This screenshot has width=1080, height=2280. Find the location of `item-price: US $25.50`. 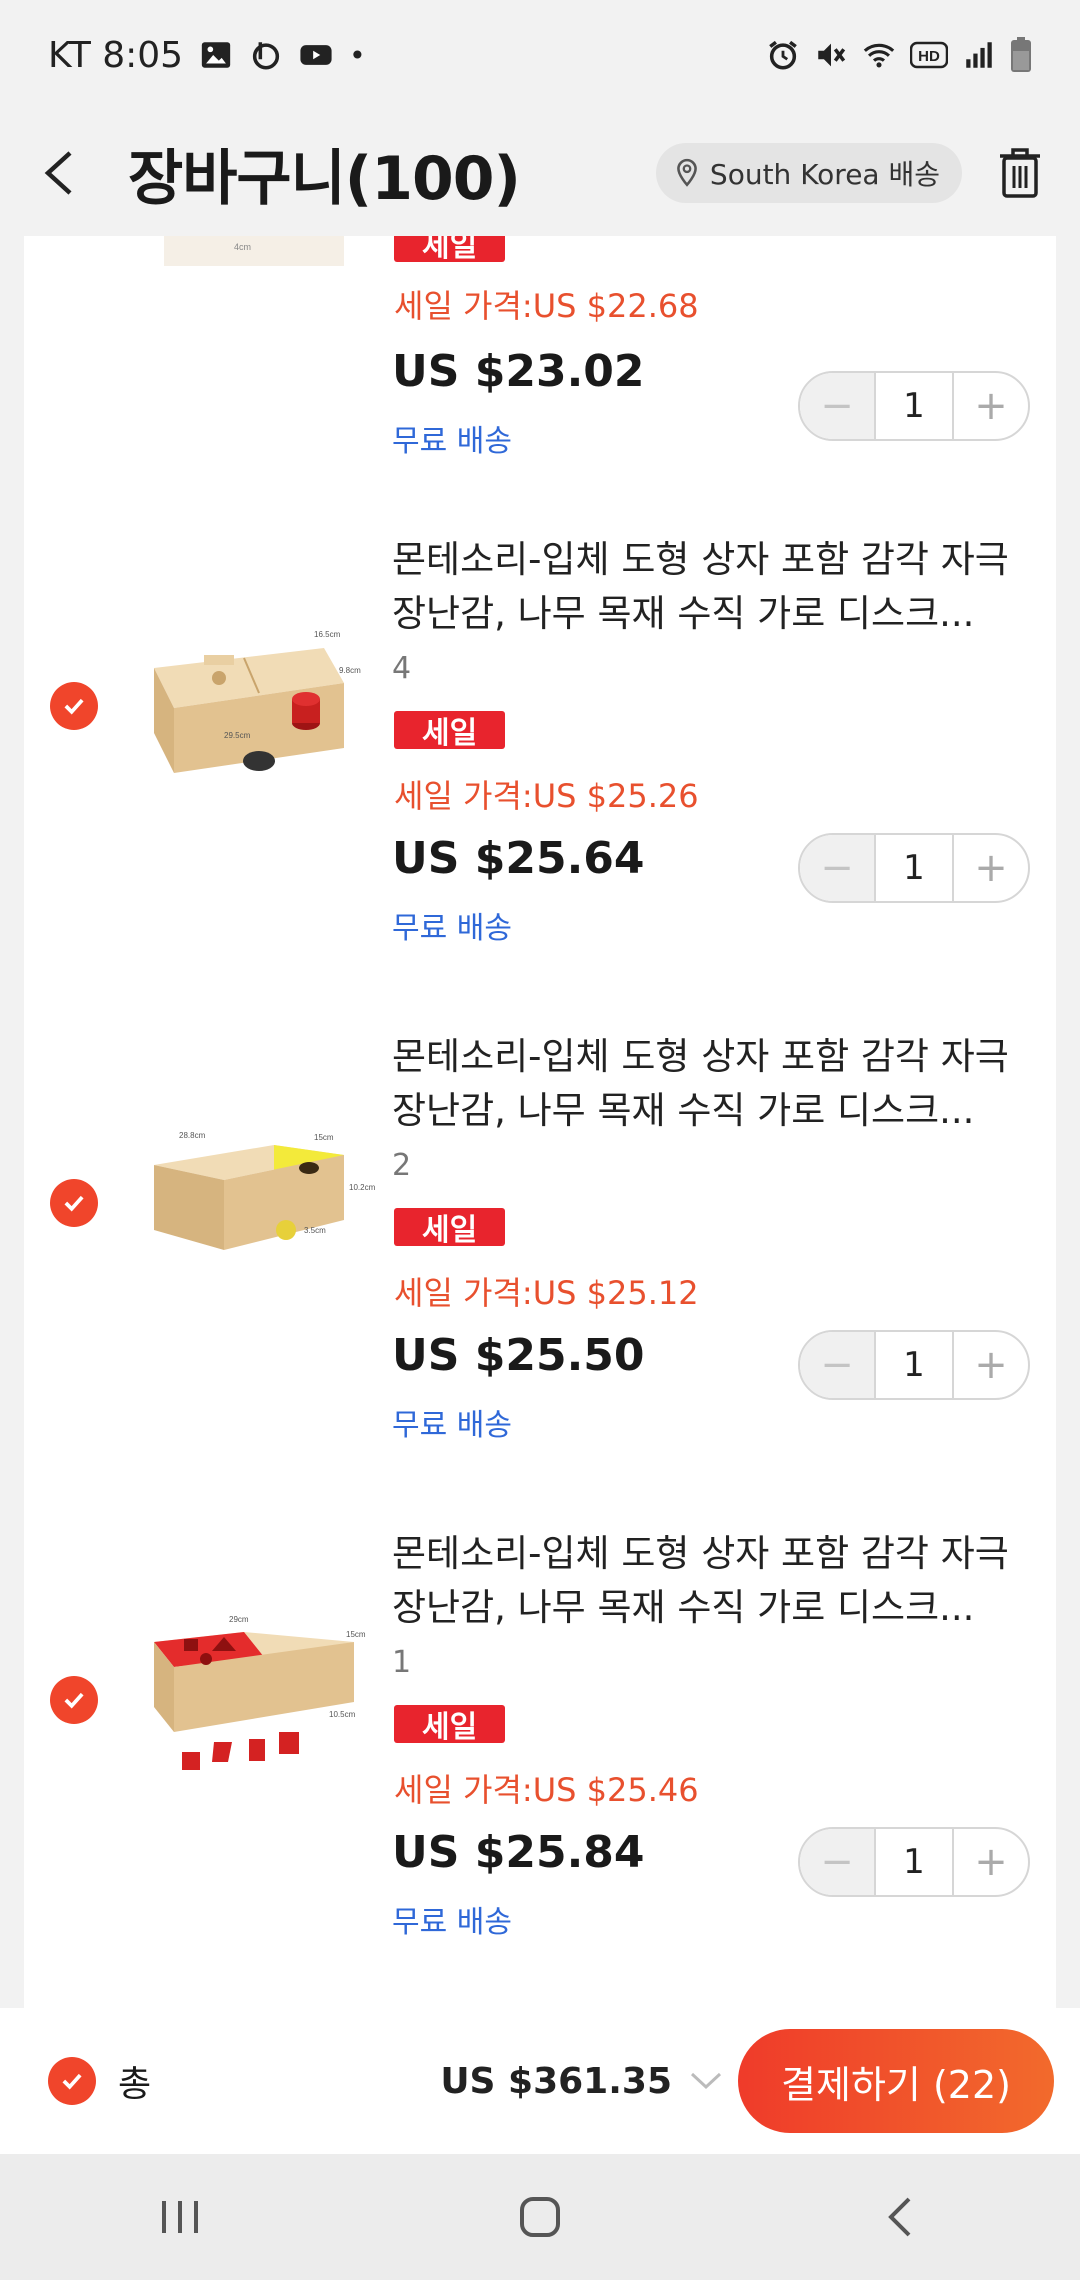

item-price: US $25.50 is located at coordinates (518, 1355).